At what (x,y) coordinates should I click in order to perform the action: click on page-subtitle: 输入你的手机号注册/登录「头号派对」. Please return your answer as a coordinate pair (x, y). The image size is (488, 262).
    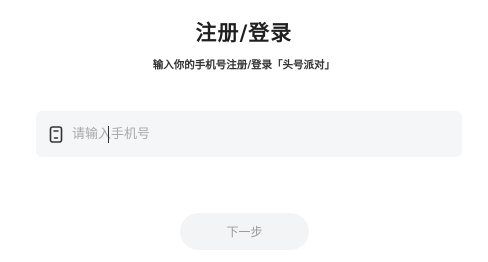
    Looking at the image, I should click on (244, 65).